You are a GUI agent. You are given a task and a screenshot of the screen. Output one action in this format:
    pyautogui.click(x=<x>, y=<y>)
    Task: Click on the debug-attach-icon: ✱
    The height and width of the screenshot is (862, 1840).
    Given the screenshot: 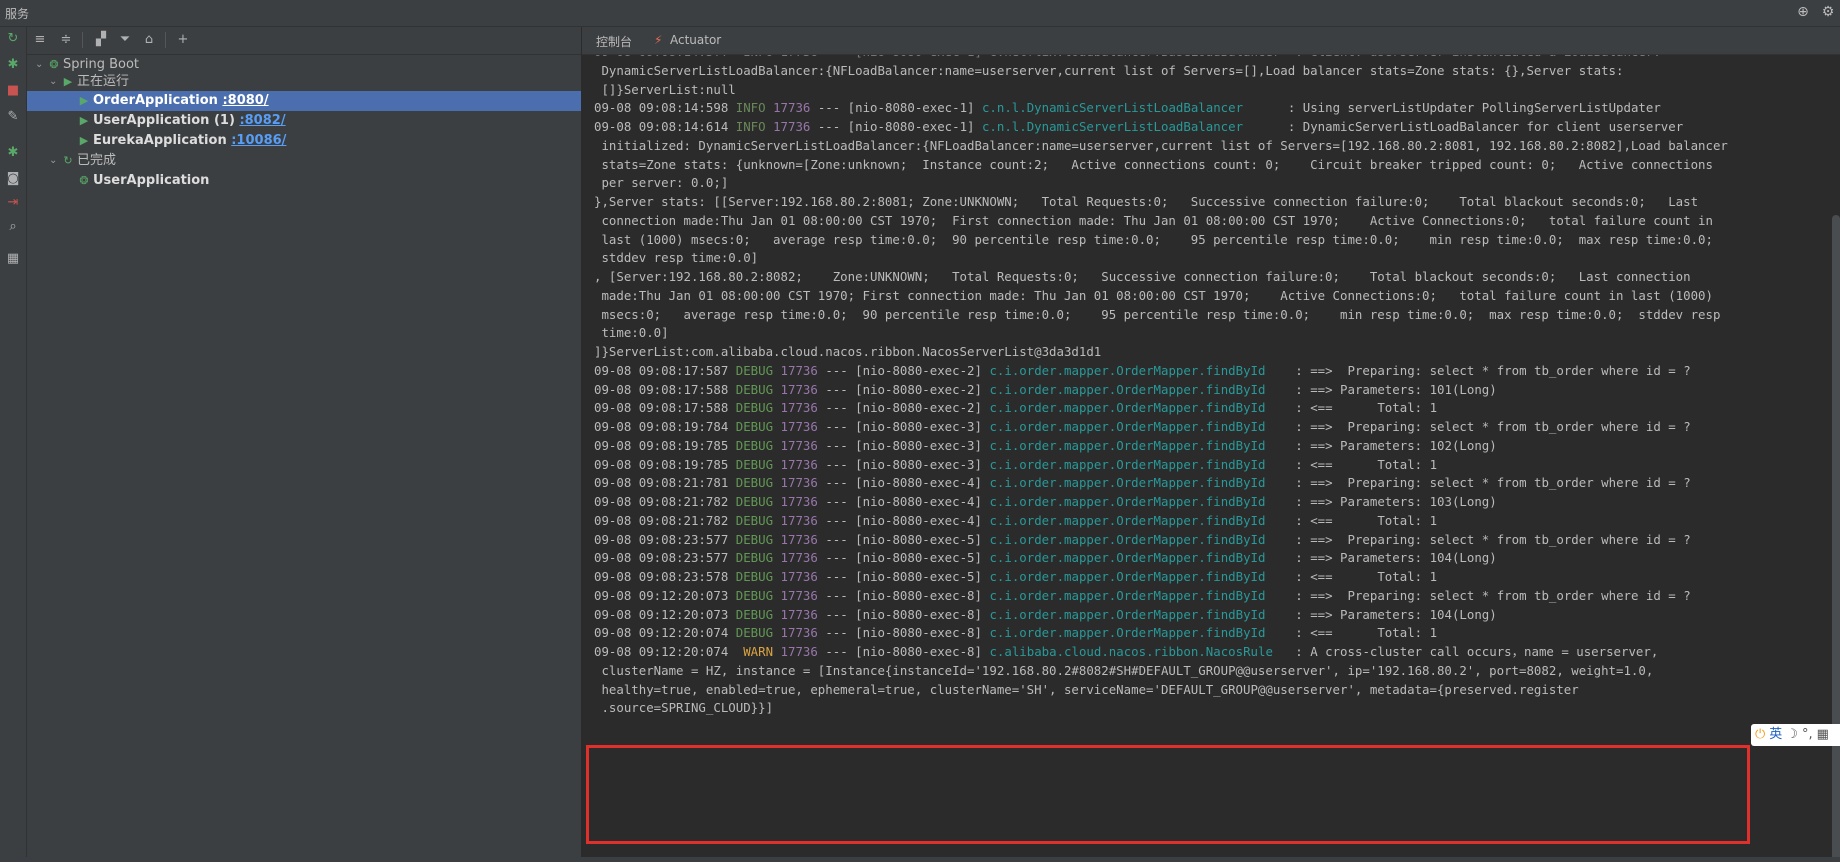 What is the action you would take?
    pyautogui.click(x=13, y=153)
    